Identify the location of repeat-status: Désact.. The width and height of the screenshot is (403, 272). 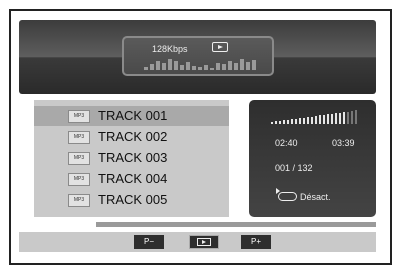
(315, 197).